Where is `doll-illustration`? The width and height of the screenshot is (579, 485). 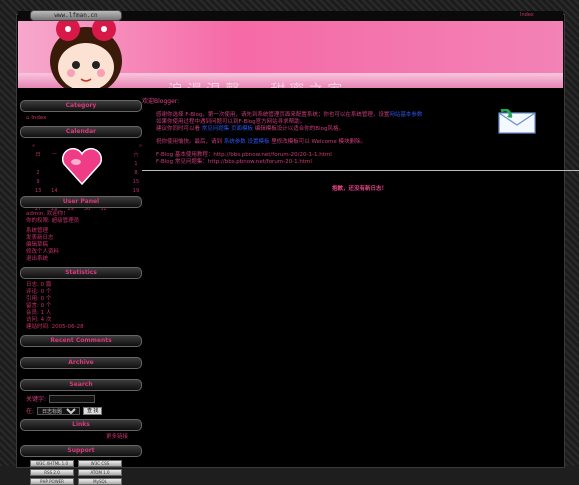
doll-illustration is located at coordinates (86, 54).